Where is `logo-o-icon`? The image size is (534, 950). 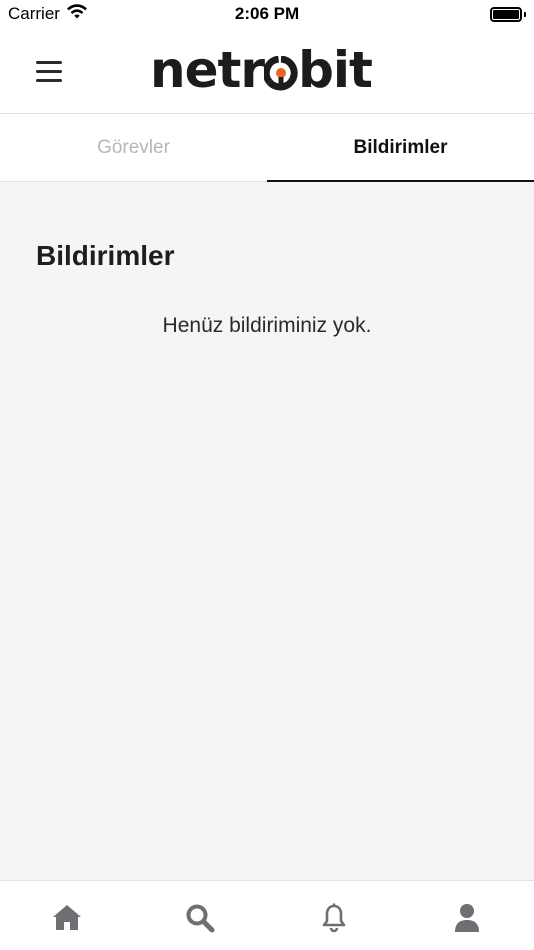
logo-o-icon is located at coordinates (281, 70).